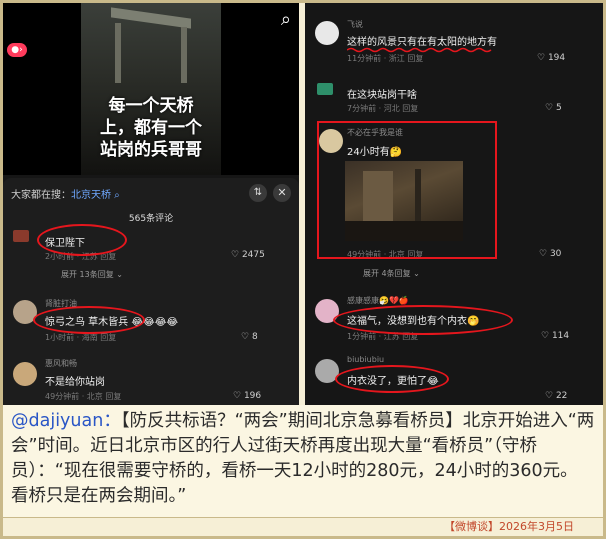 This screenshot has width=606, height=539. What do you see at coordinates (151, 106) in the screenshot?
I see `video-caption-line: 每一个天桥` at bounding box center [151, 106].